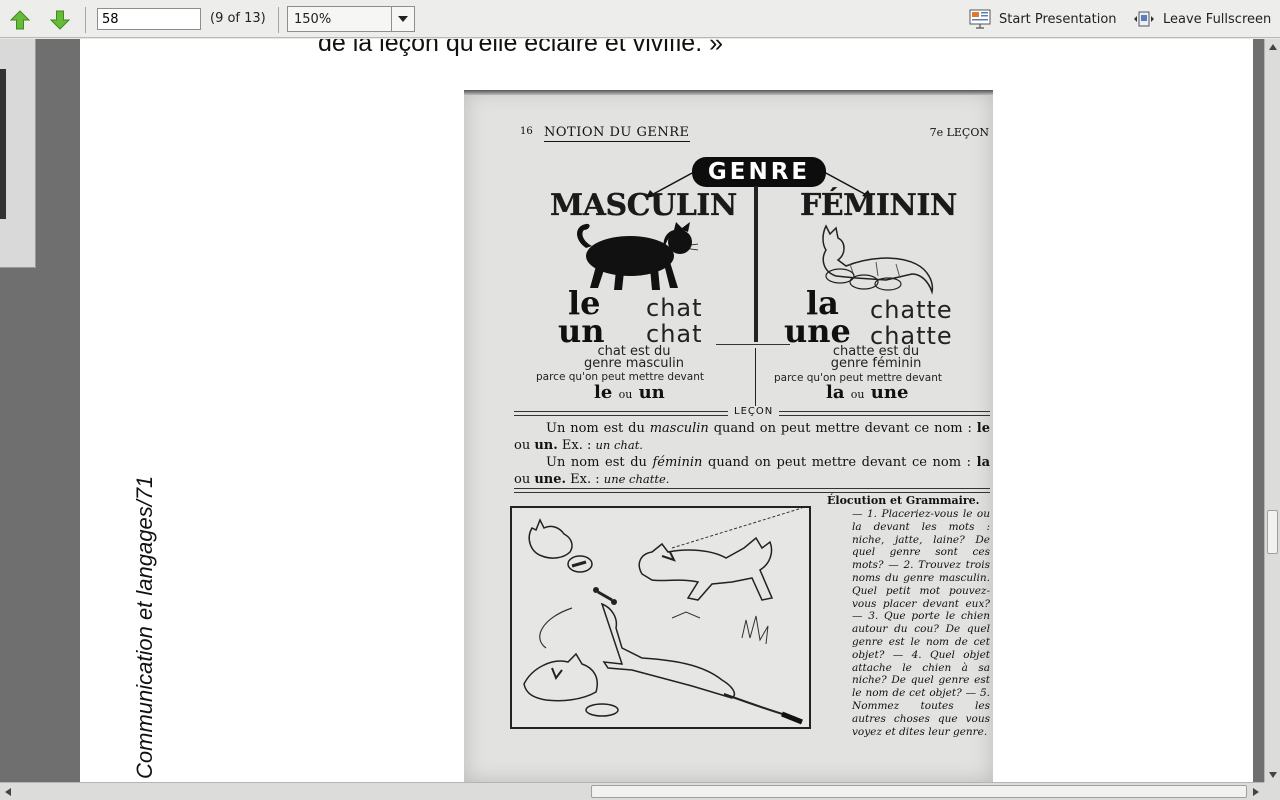 This screenshot has height=800, width=1280. I want to click on dog-and-cats-illustration, so click(663, 616).